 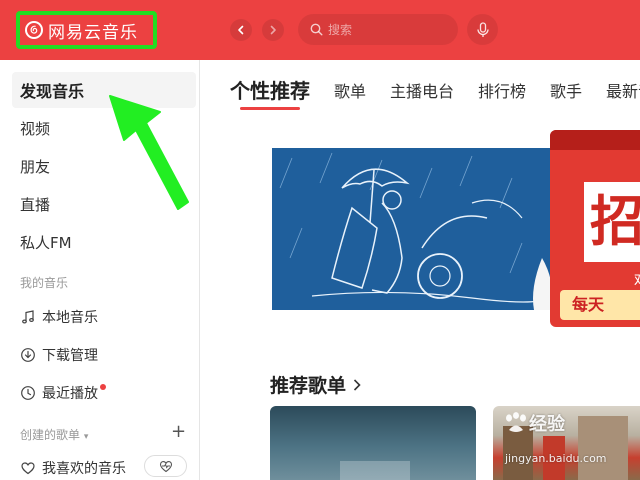 What do you see at coordinates (93, 32) in the screenshot?
I see `app-title: 网易云音乐` at bounding box center [93, 32].